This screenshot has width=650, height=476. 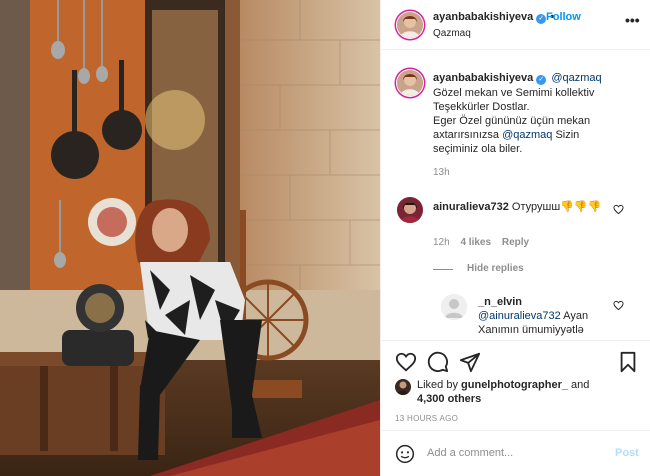 I want to click on reply-avatar, so click(x=454, y=307).